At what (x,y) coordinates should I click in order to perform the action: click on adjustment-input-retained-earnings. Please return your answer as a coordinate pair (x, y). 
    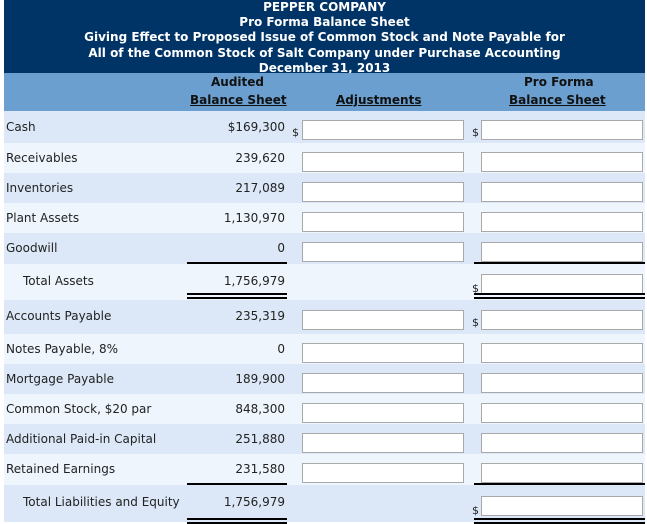
    Looking at the image, I should click on (383, 473).